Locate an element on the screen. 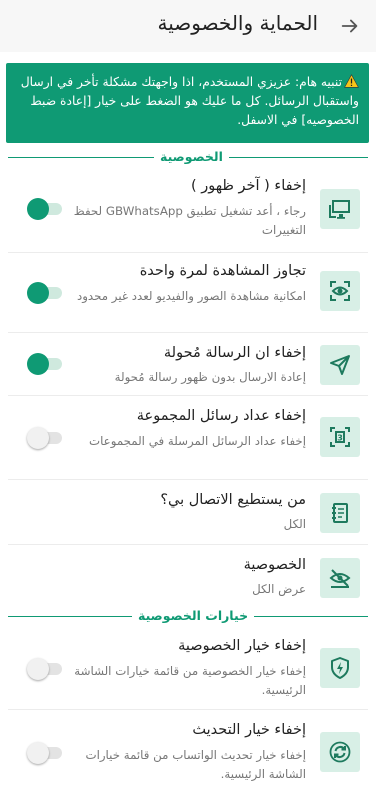 The height and width of the screenshot is (797, 376). setting-who-can-call: من يستطيع الاتصال بي؟ الكل is located at coordinates (188, 512).